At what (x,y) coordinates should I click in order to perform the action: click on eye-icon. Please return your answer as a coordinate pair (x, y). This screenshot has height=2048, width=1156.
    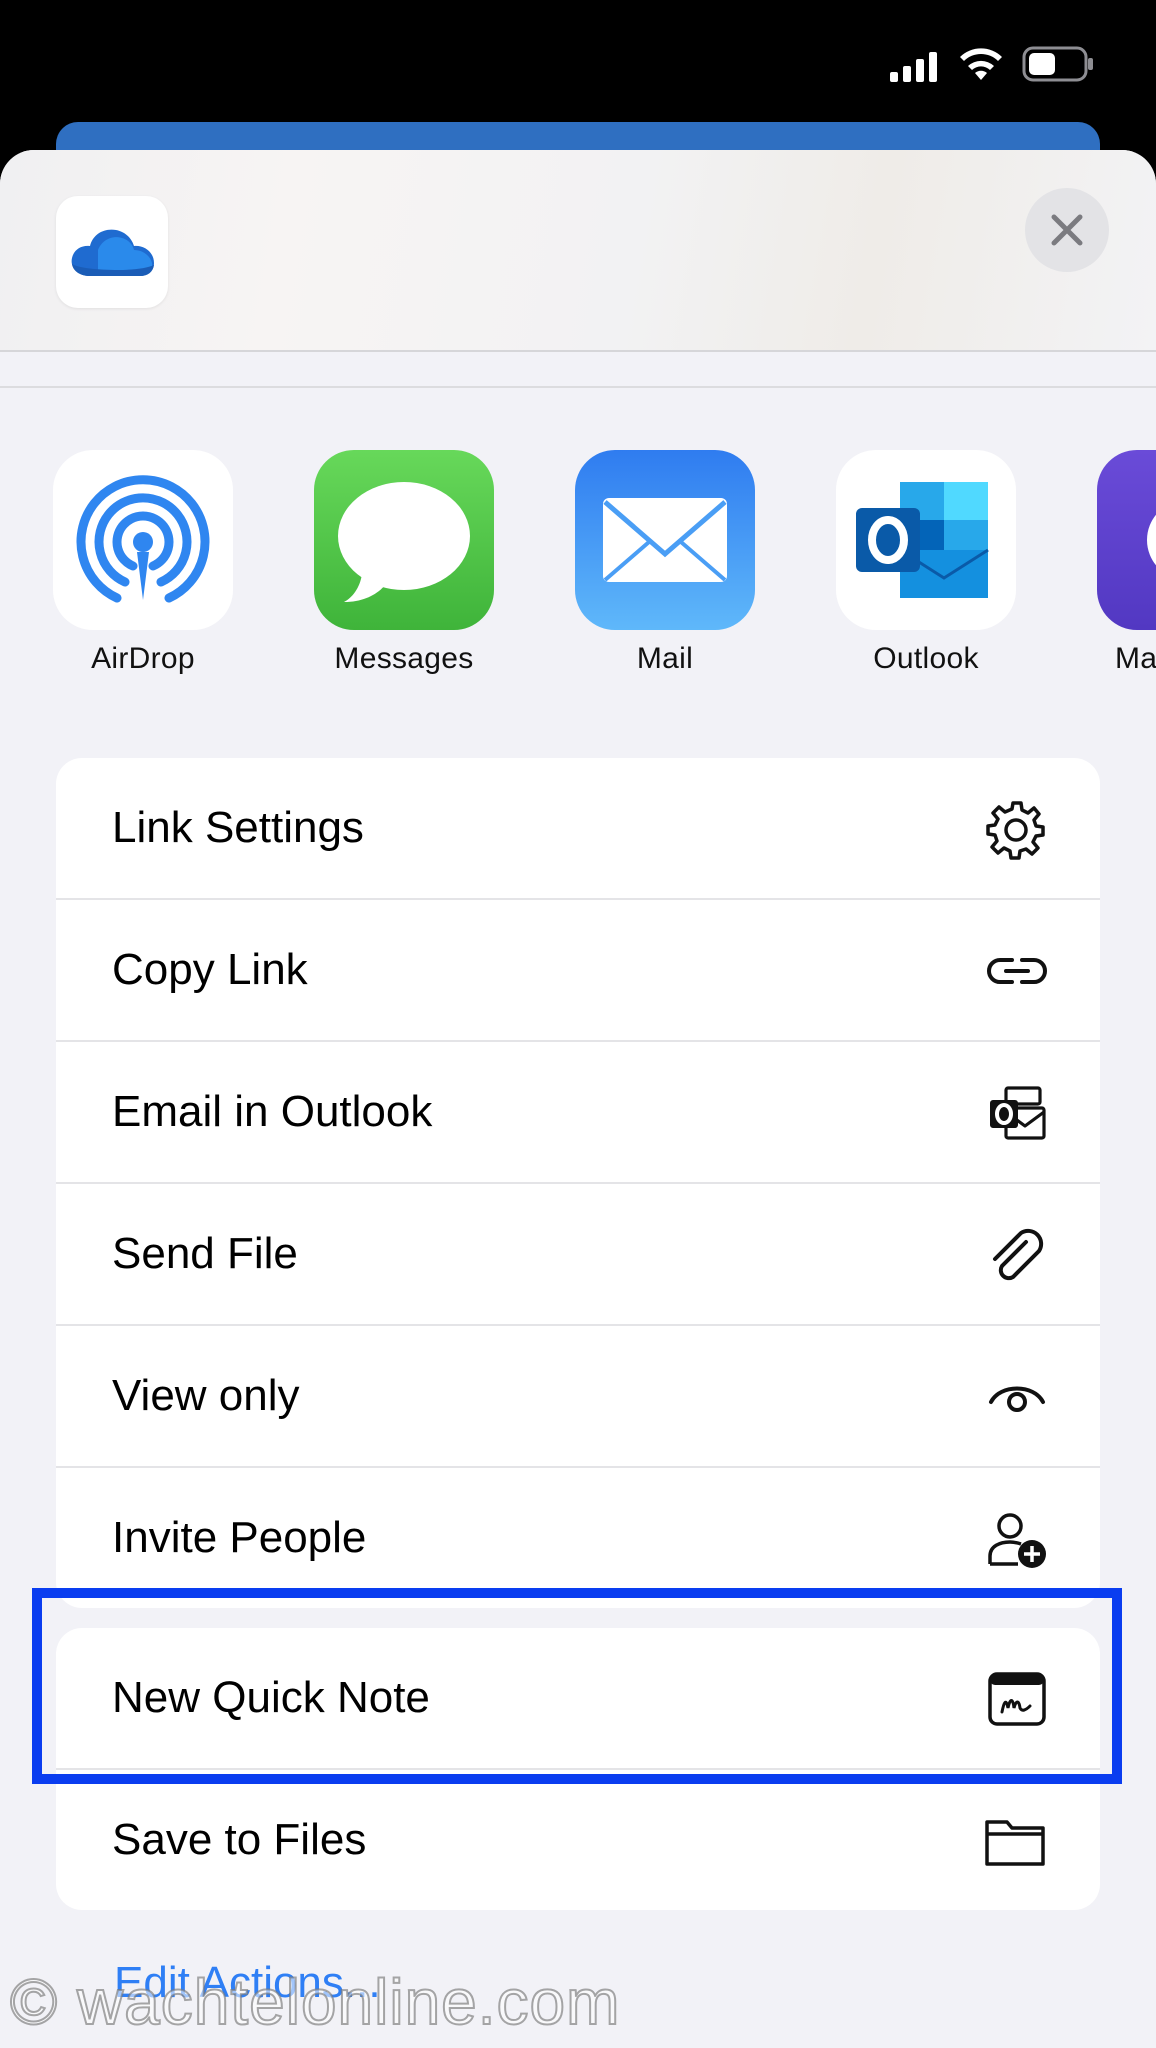
    Looking at the image, I should click on (1017, 1399).